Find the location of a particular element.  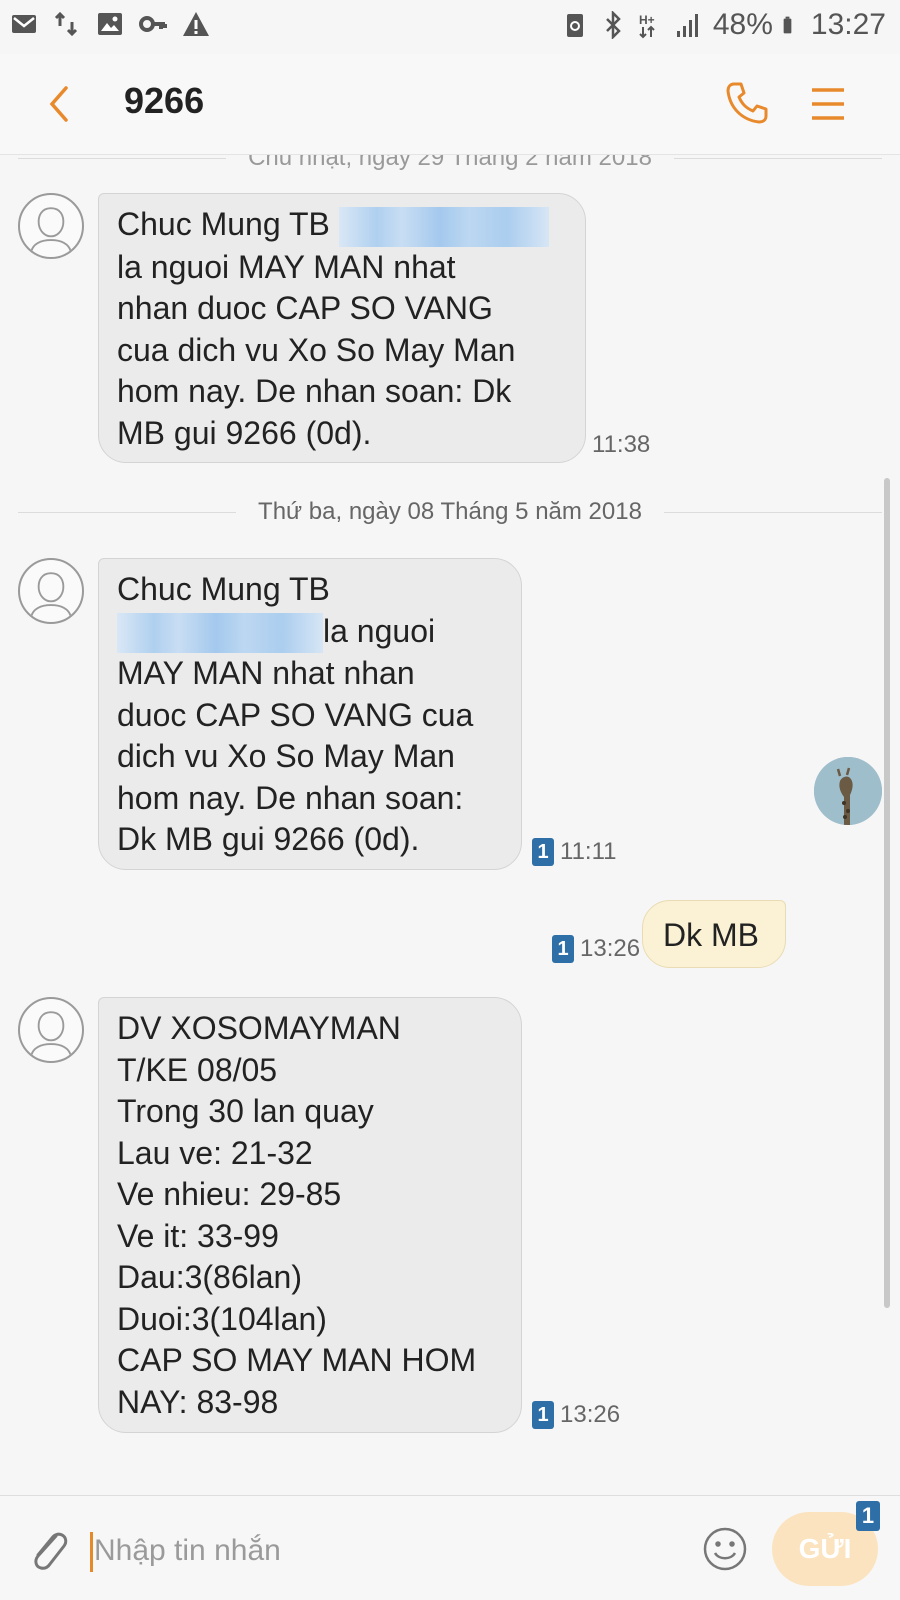

data-transfer-icon is located at coordinates (66, 24).